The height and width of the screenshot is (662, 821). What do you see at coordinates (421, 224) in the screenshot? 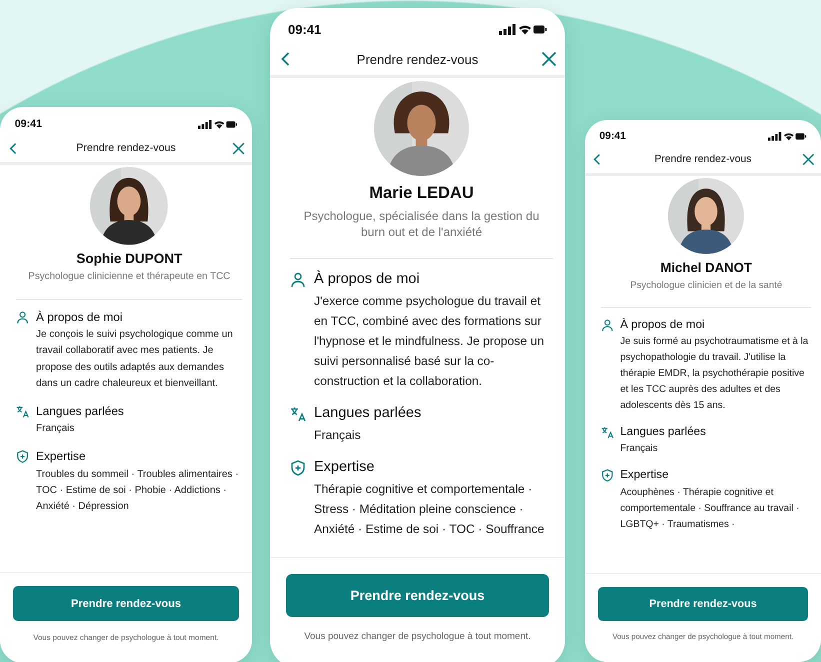
I see `psychologist-title: Psychologue, spécialisée dans la gestion du burn out et de l'anxiété` at bounding box center [421, 224].